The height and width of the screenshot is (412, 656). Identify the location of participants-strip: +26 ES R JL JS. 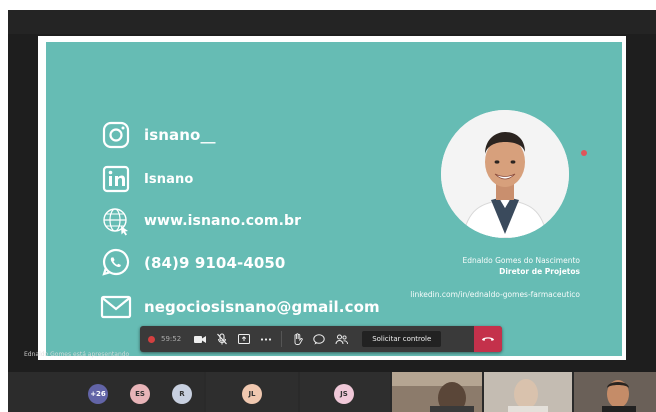
(332, 392).